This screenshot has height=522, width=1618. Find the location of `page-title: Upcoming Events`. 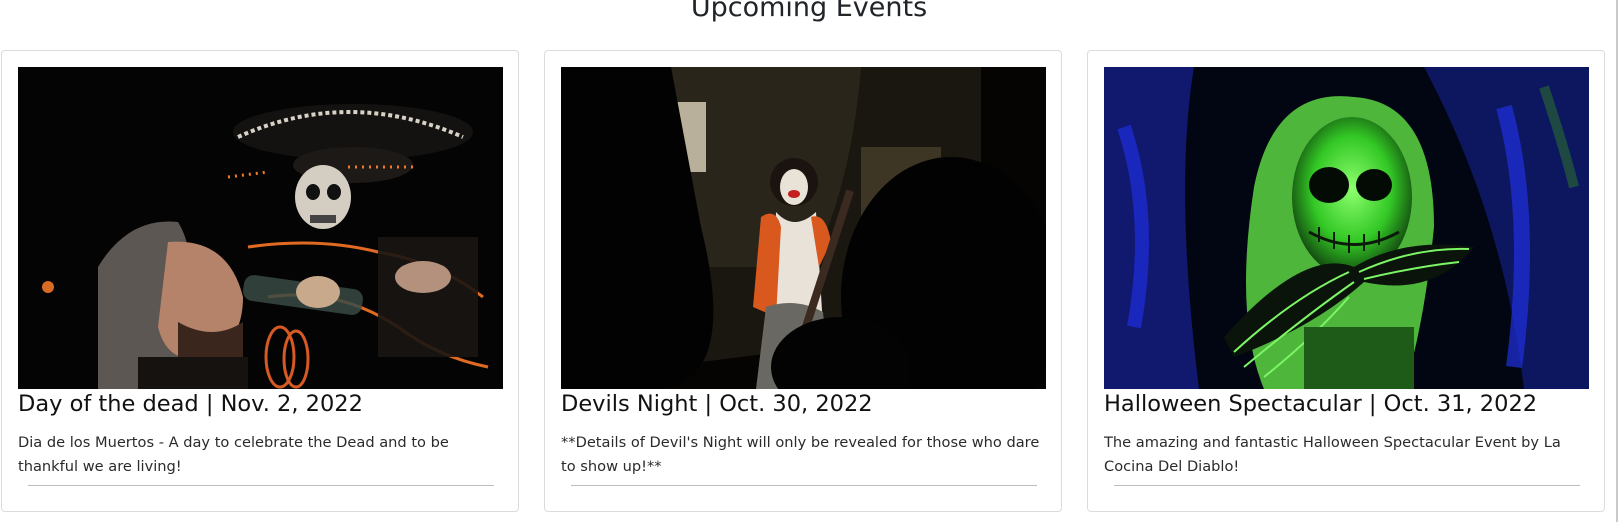

page-title: Upcoming Events is located at coordinates (809, 11).